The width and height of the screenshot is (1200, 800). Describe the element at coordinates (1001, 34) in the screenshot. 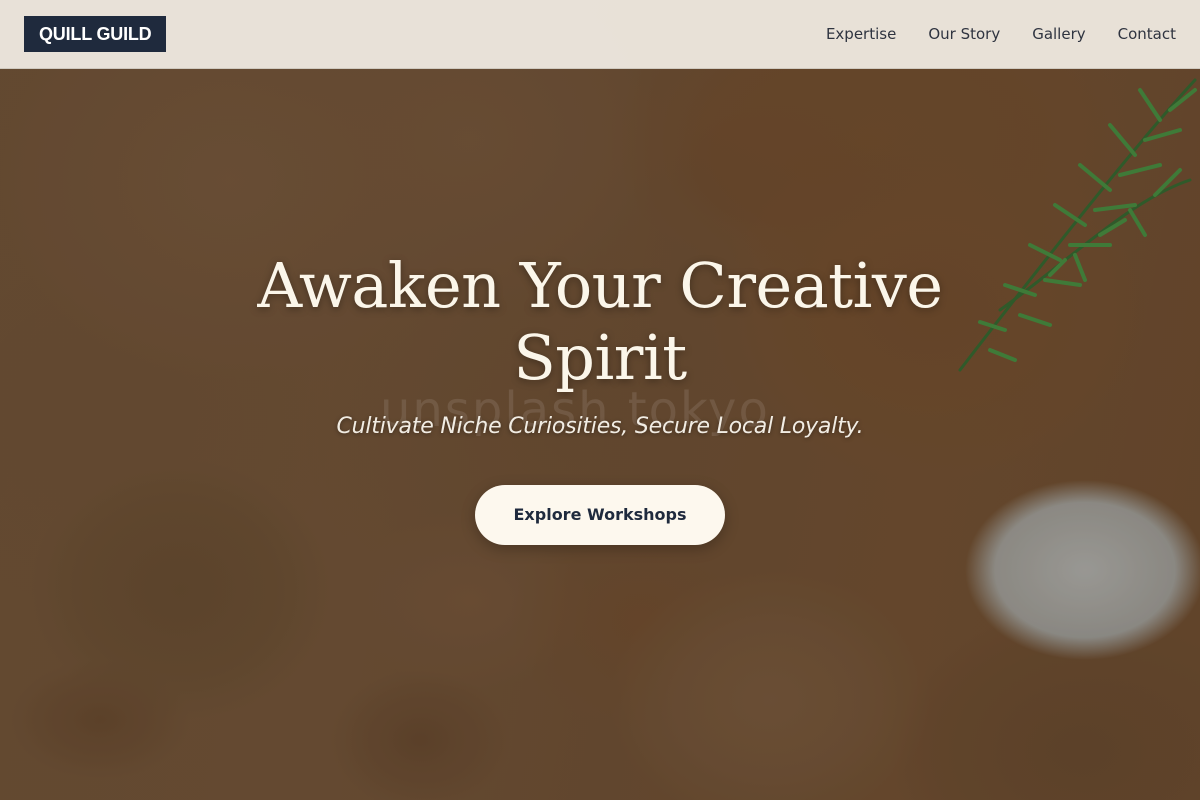

I see `main-nav: Expertise Our Story Gallery Contact` at that location.